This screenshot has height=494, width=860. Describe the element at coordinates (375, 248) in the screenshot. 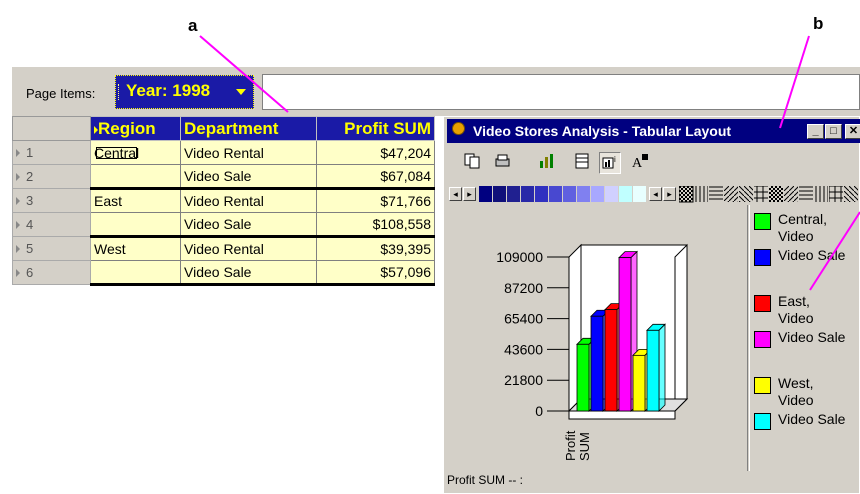

I see `cell-profit: $39,395` at that location.